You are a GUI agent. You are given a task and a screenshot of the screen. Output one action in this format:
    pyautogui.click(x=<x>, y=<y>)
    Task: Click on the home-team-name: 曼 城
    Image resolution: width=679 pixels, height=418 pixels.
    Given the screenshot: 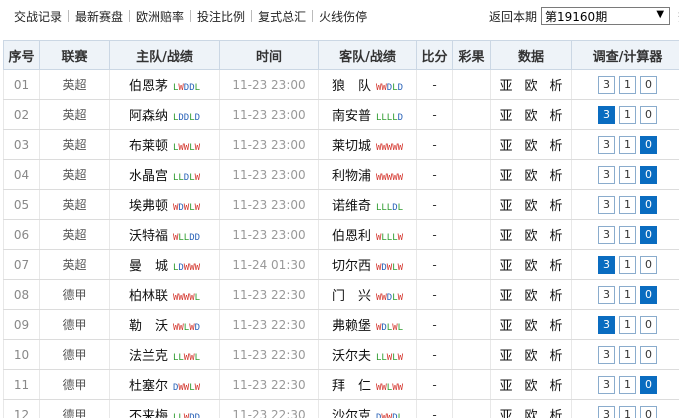 What is the action you would take?
    pyautogui.click(x=148, y=266)
    